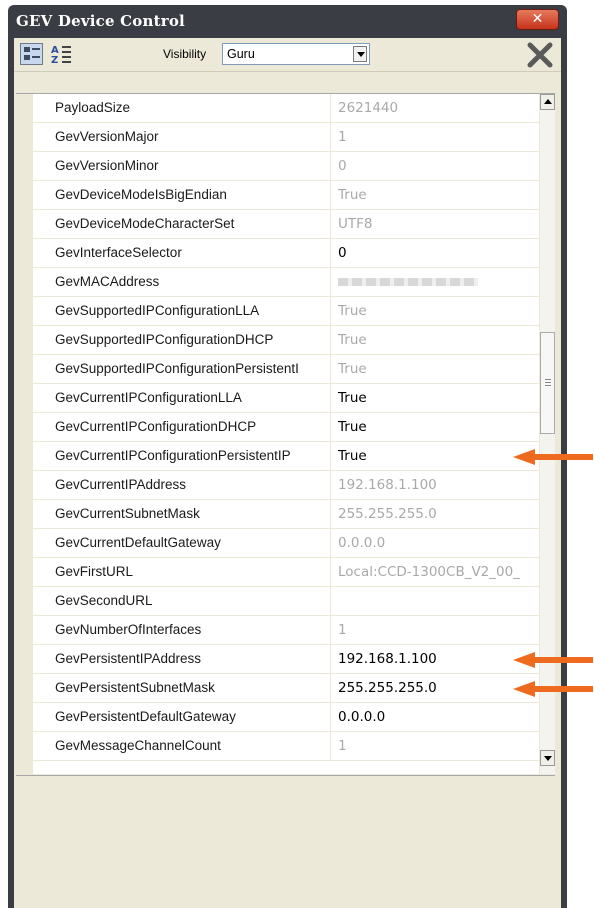  Describe the element at coordinates (185, 54) in the screenshot. I see `visibility-label: Visibility` at that location.